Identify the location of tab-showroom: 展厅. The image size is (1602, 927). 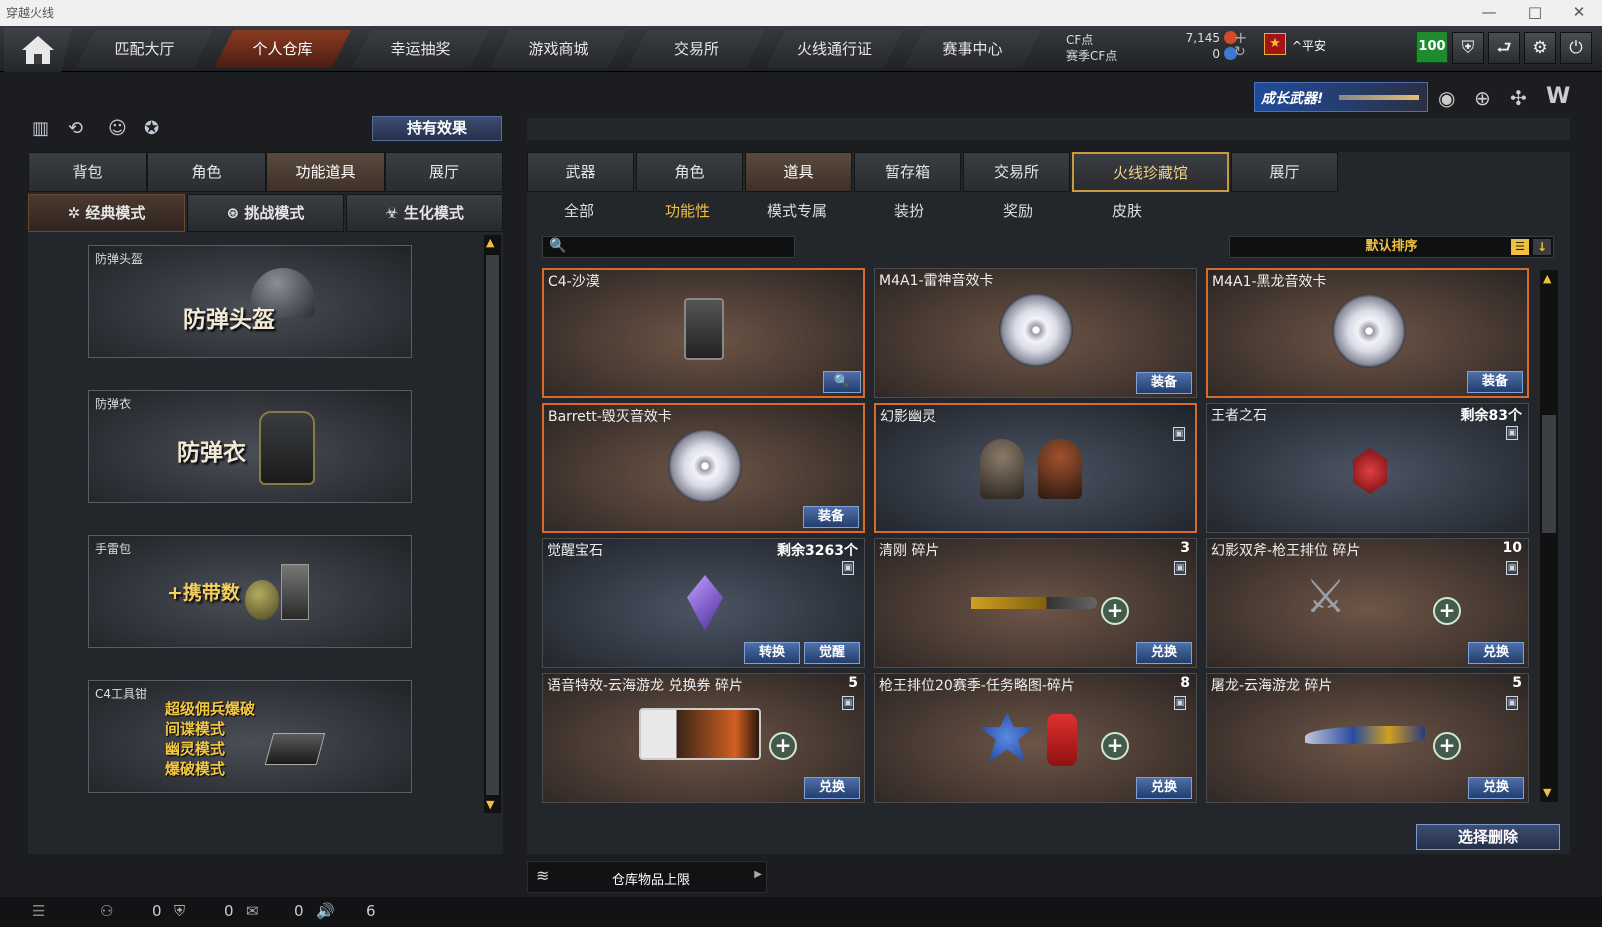
(444, 172).